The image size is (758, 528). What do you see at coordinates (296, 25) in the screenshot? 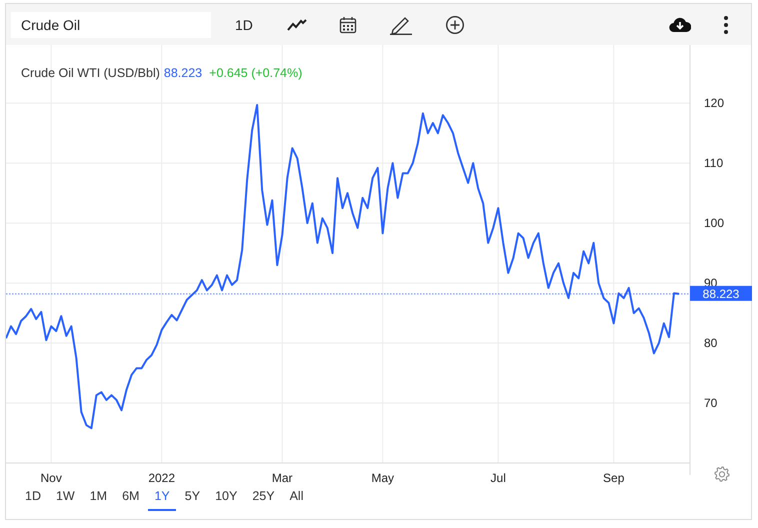
I see `line-chart-icon` at bounding box center [296, 25].